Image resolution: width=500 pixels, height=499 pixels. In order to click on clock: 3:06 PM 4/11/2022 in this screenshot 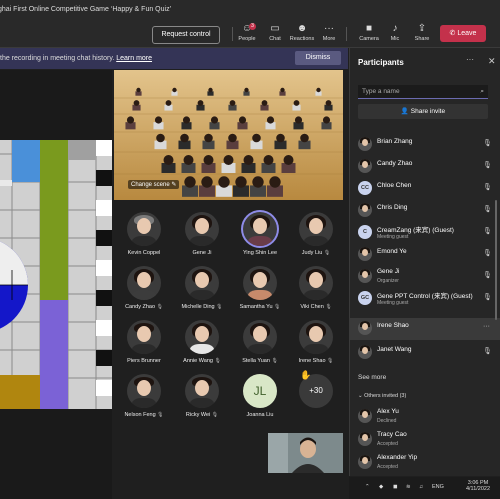, I will do `click(478, 486)`.